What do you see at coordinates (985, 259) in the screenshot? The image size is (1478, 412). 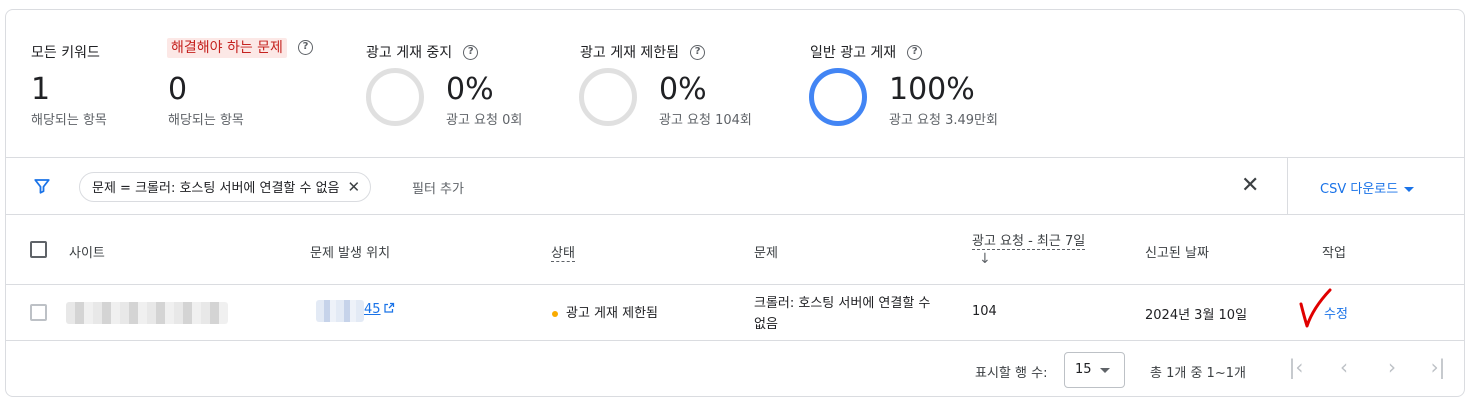 I see `sort-arrow-icon: ↓` at bounding box center [985, 259].